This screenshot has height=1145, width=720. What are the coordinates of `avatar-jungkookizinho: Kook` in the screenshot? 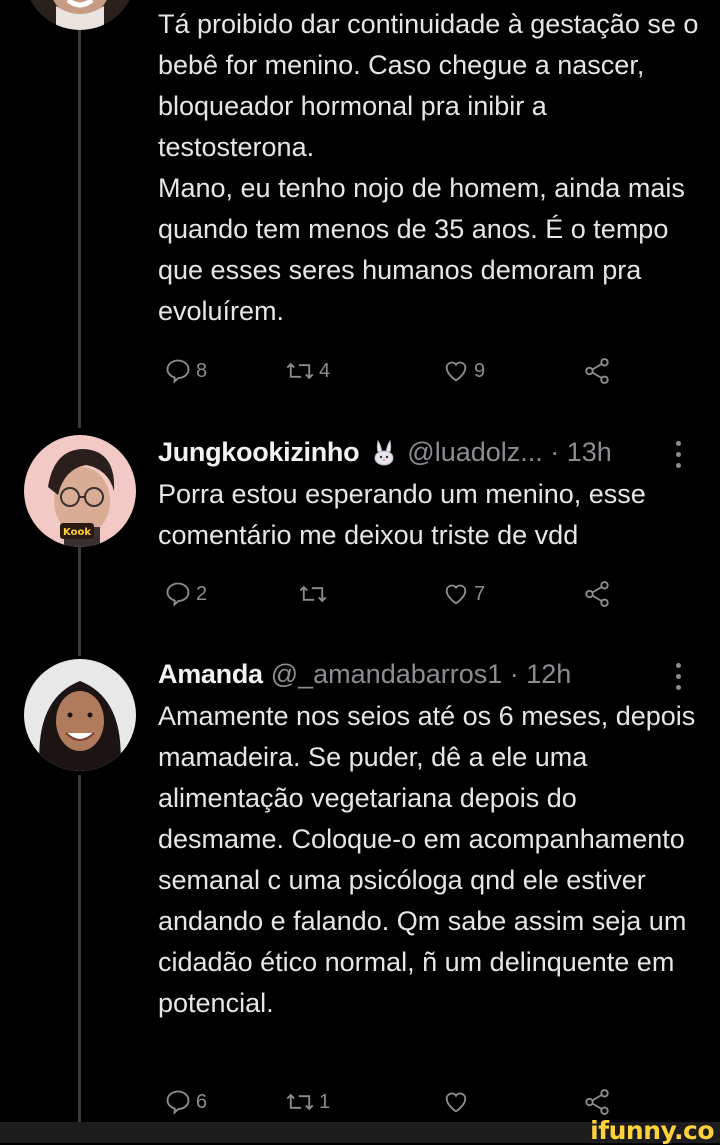 It's located at (80, 491).